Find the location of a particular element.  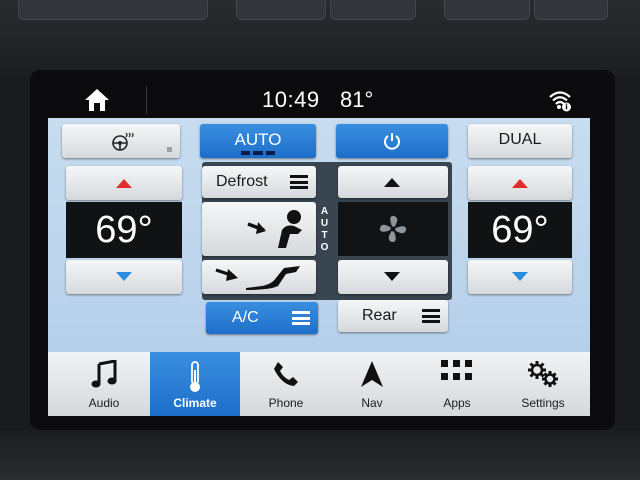

airflow-face-icon is located at coordinates (274, 229).